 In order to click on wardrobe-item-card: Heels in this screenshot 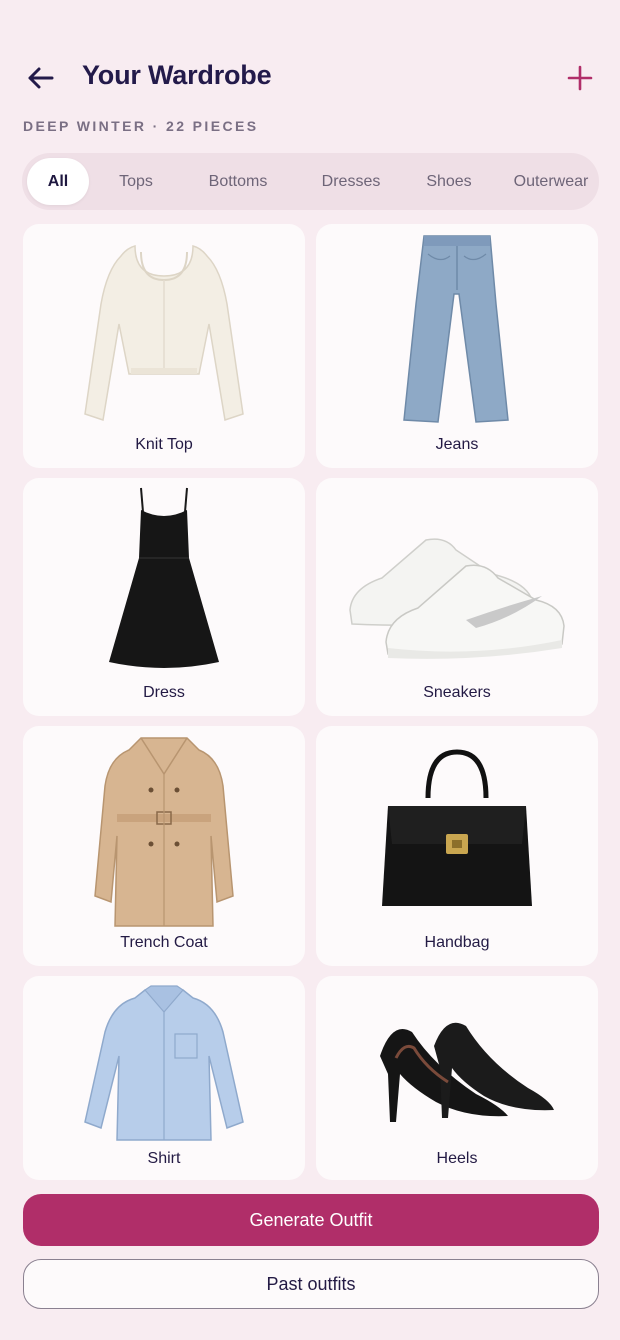, I will do `click(457, 1078)`.